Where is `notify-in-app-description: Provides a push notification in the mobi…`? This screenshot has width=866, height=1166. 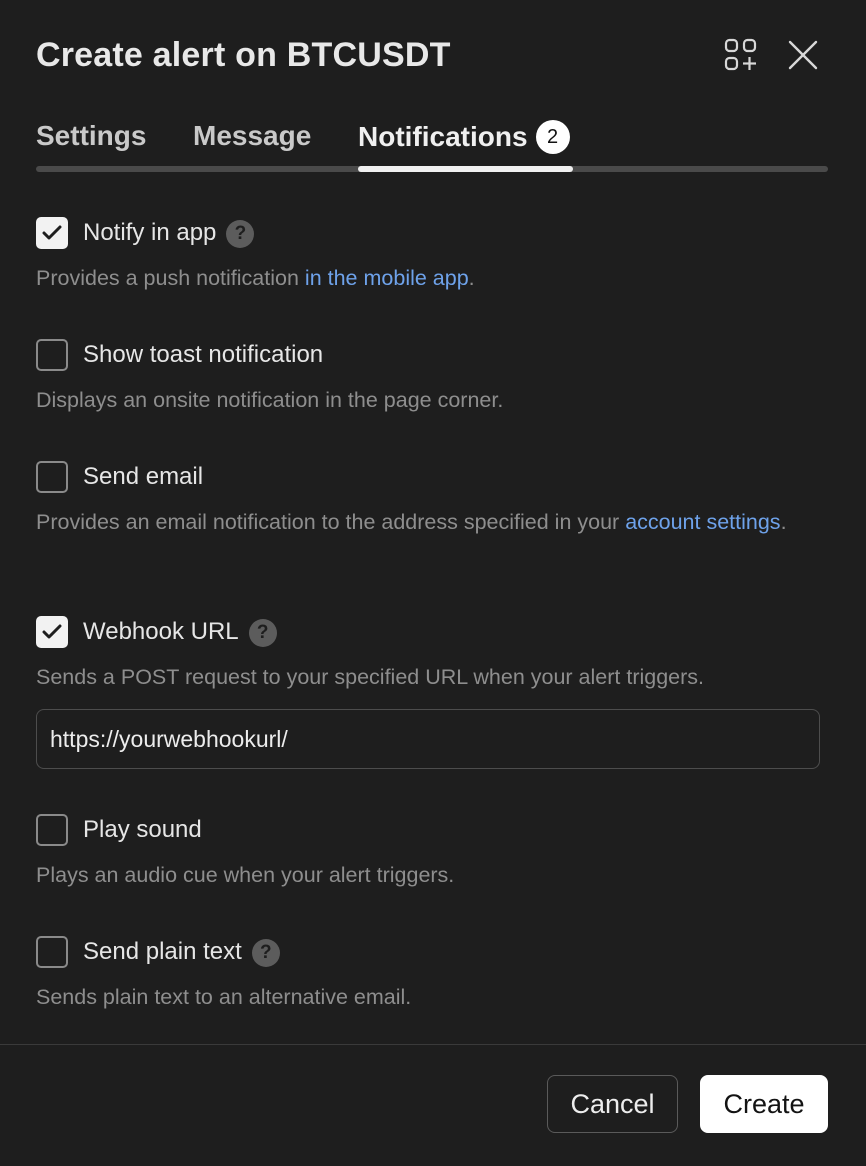
notify-in-app-description: Provides a push notification in the mobi… is located at coordinates (255, 278).